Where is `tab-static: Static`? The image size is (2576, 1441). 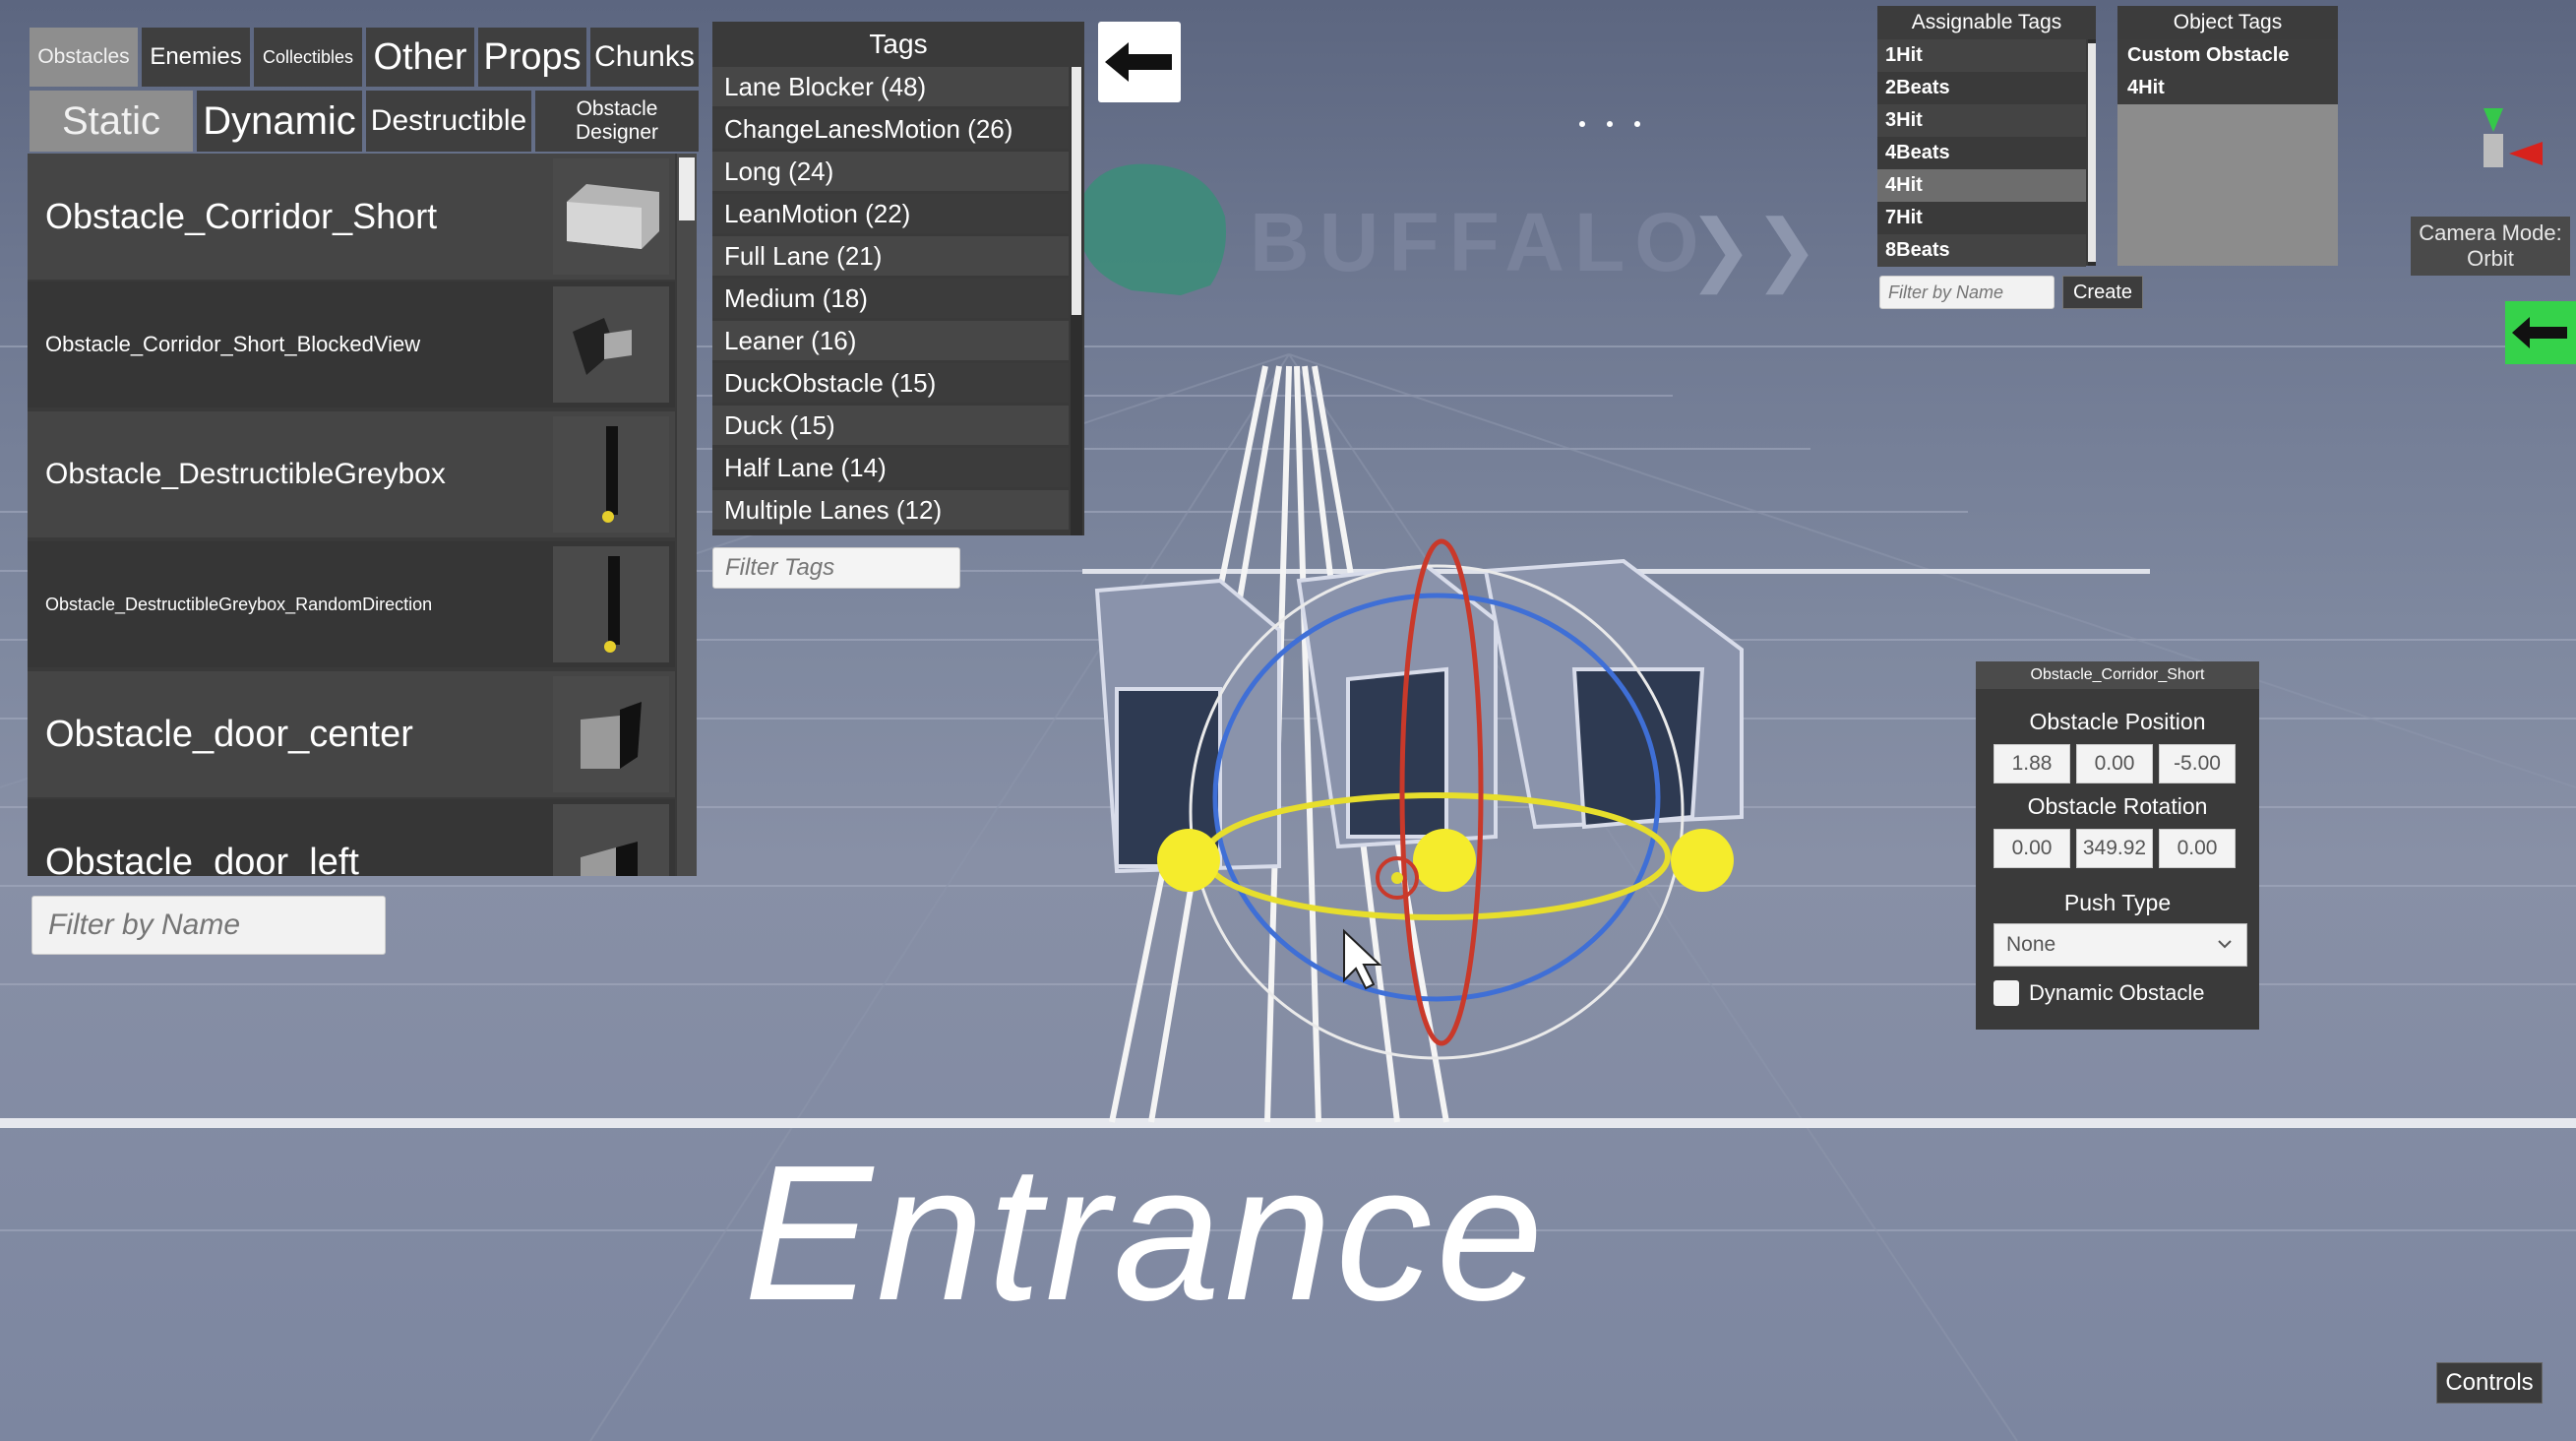 tab-static: Static is located at coordinates (111, 121).